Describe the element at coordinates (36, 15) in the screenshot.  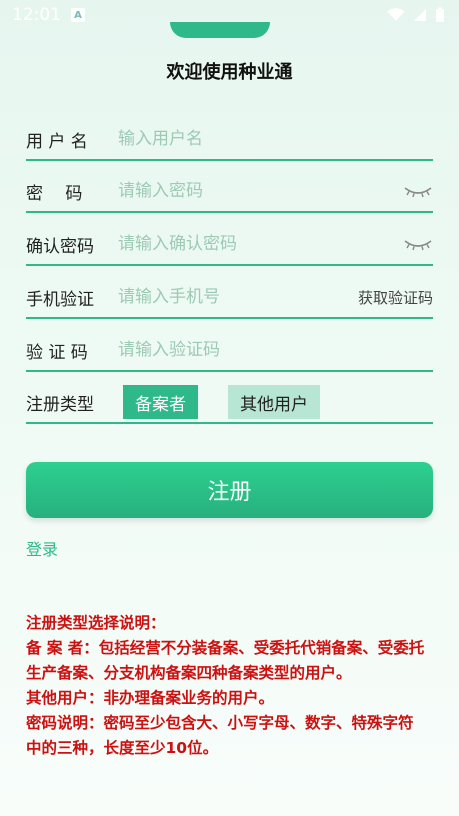
I see `status-time: 12:01` at that location.